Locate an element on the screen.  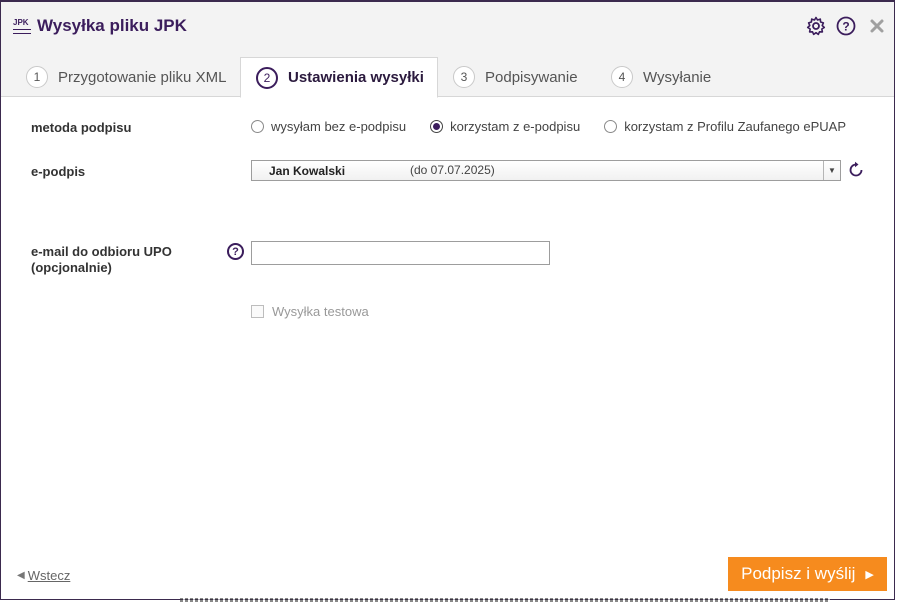
sign-and-send-button: Podpisz i wyślij ▶ is located at coordinates (807, 574).